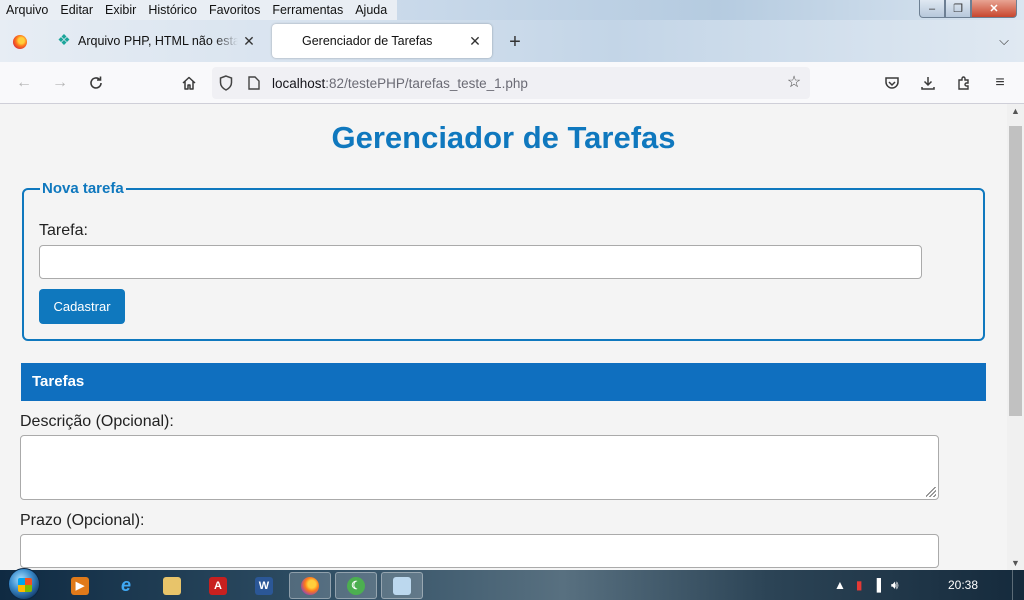 The height and width of the screenshot is (600, 1024). I want to click on menu-ferramentas: Ferramentas, so click(307, 10).